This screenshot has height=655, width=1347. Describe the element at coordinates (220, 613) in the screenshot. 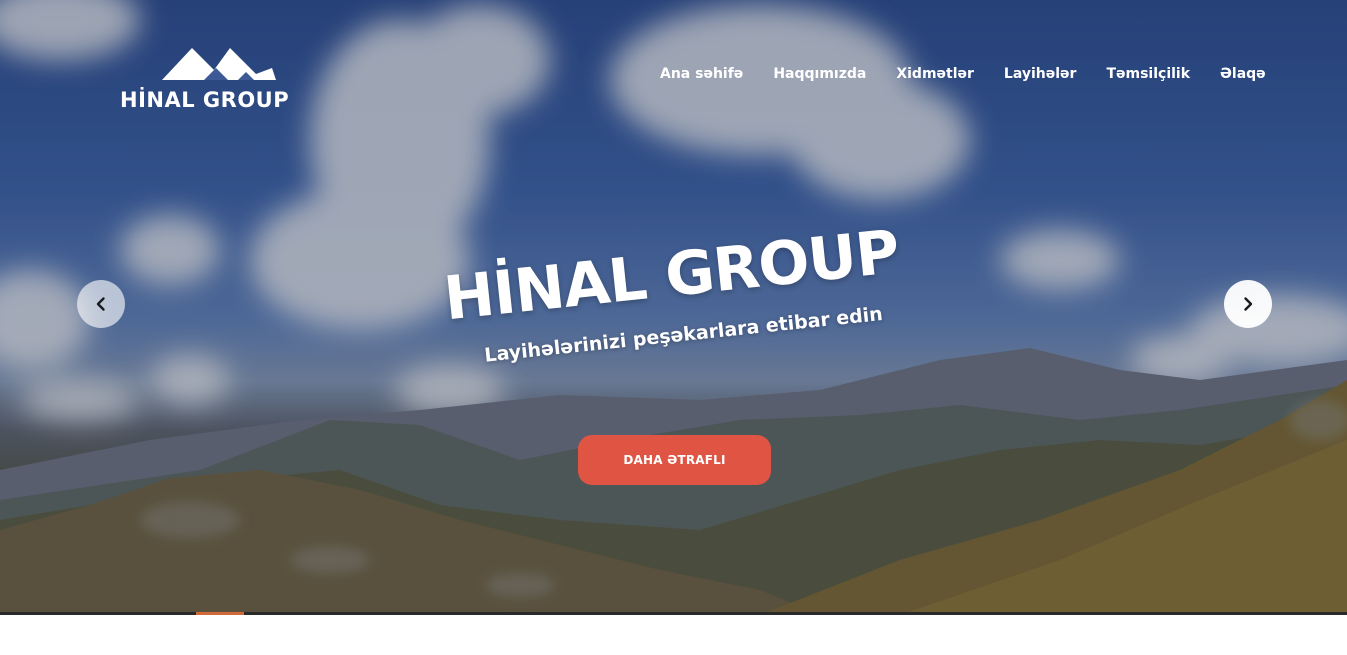

I see `slider-progress-fill` at that location.